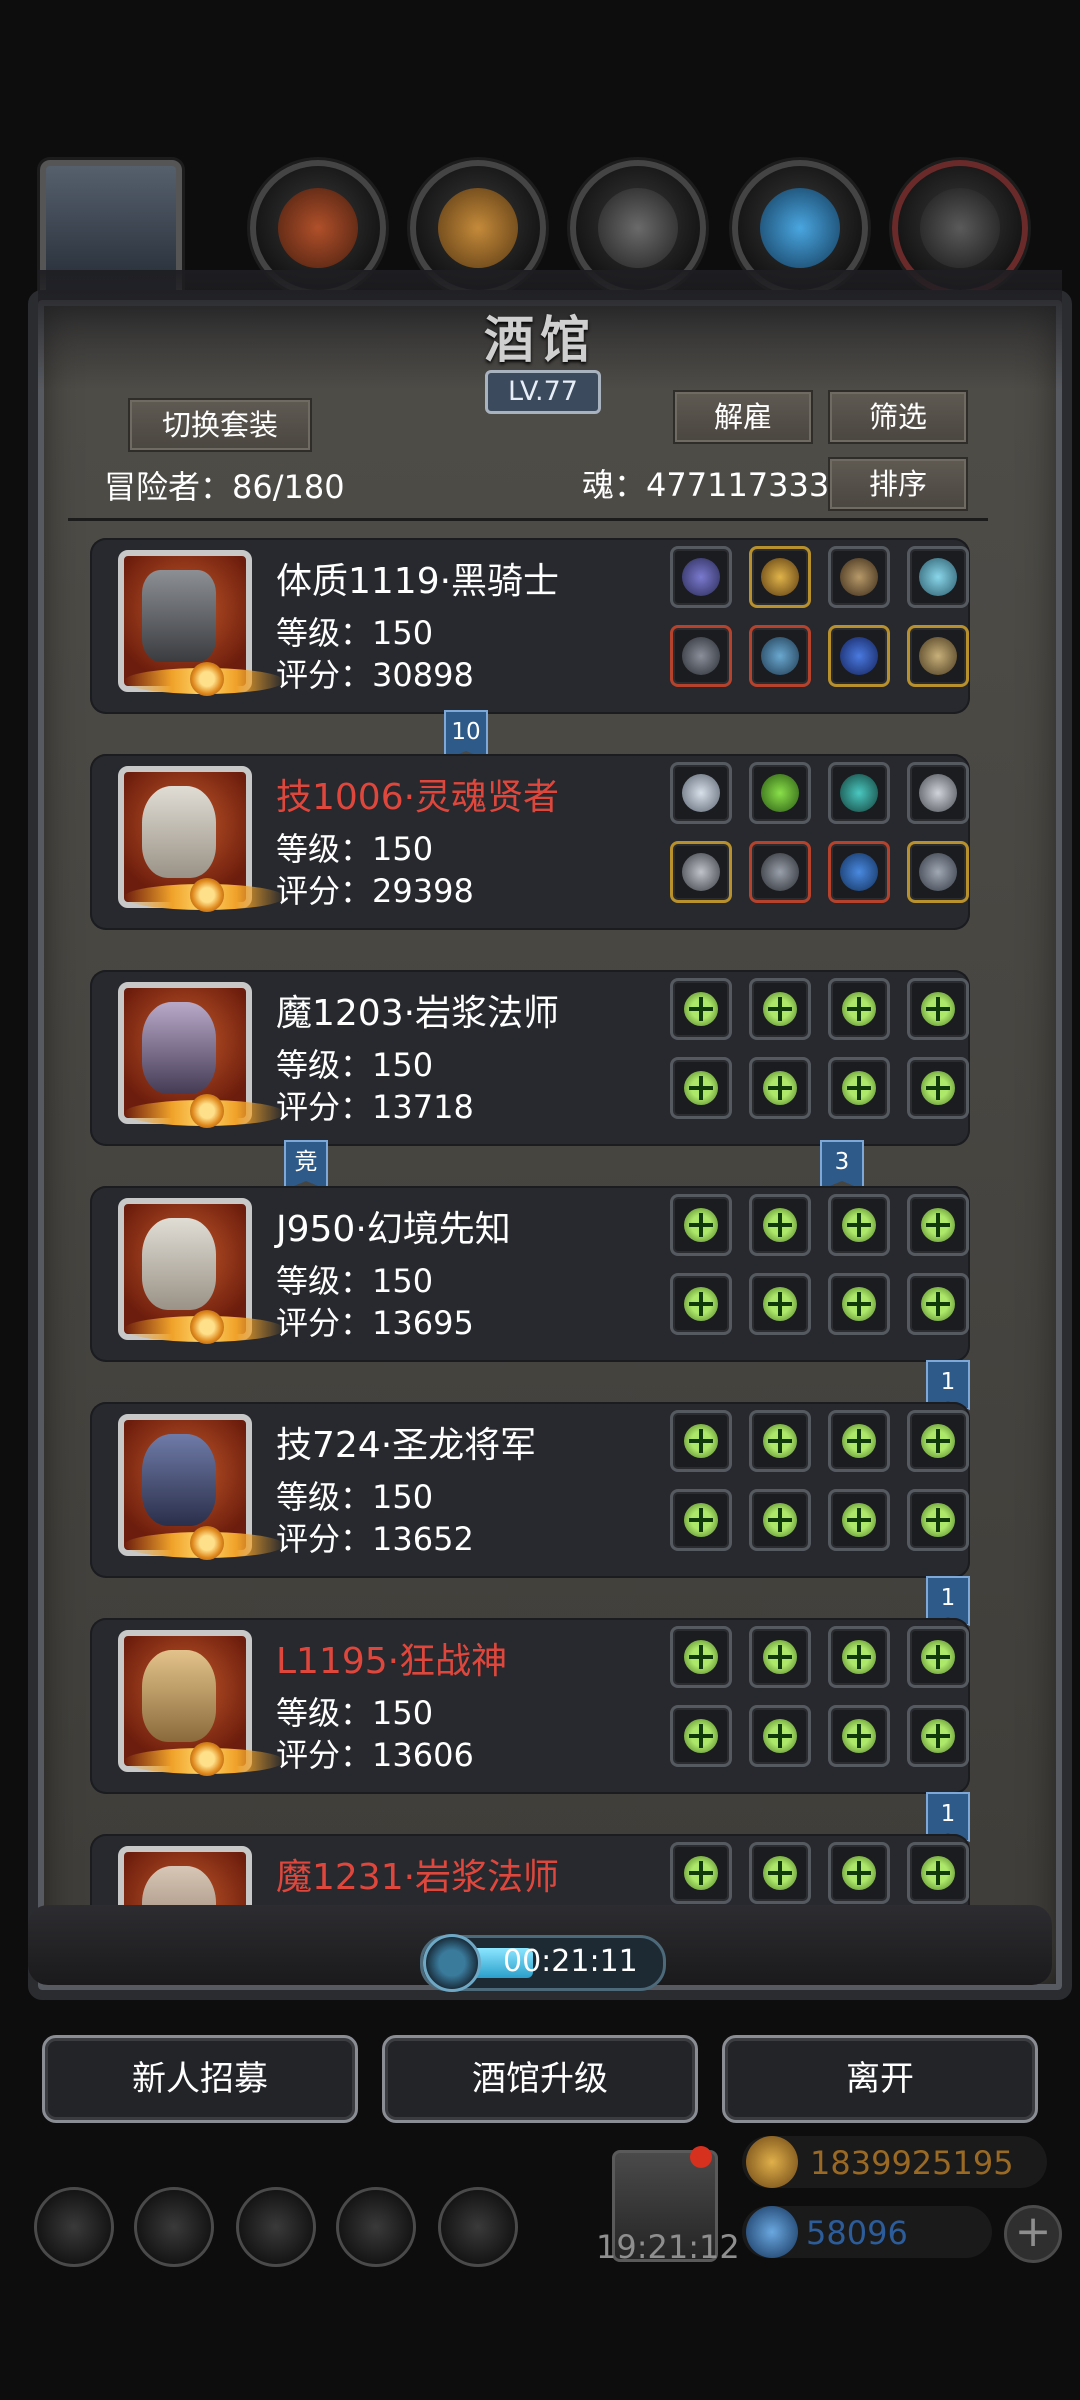  I want to click on panel-title: 酒馆, so click(540, 339).